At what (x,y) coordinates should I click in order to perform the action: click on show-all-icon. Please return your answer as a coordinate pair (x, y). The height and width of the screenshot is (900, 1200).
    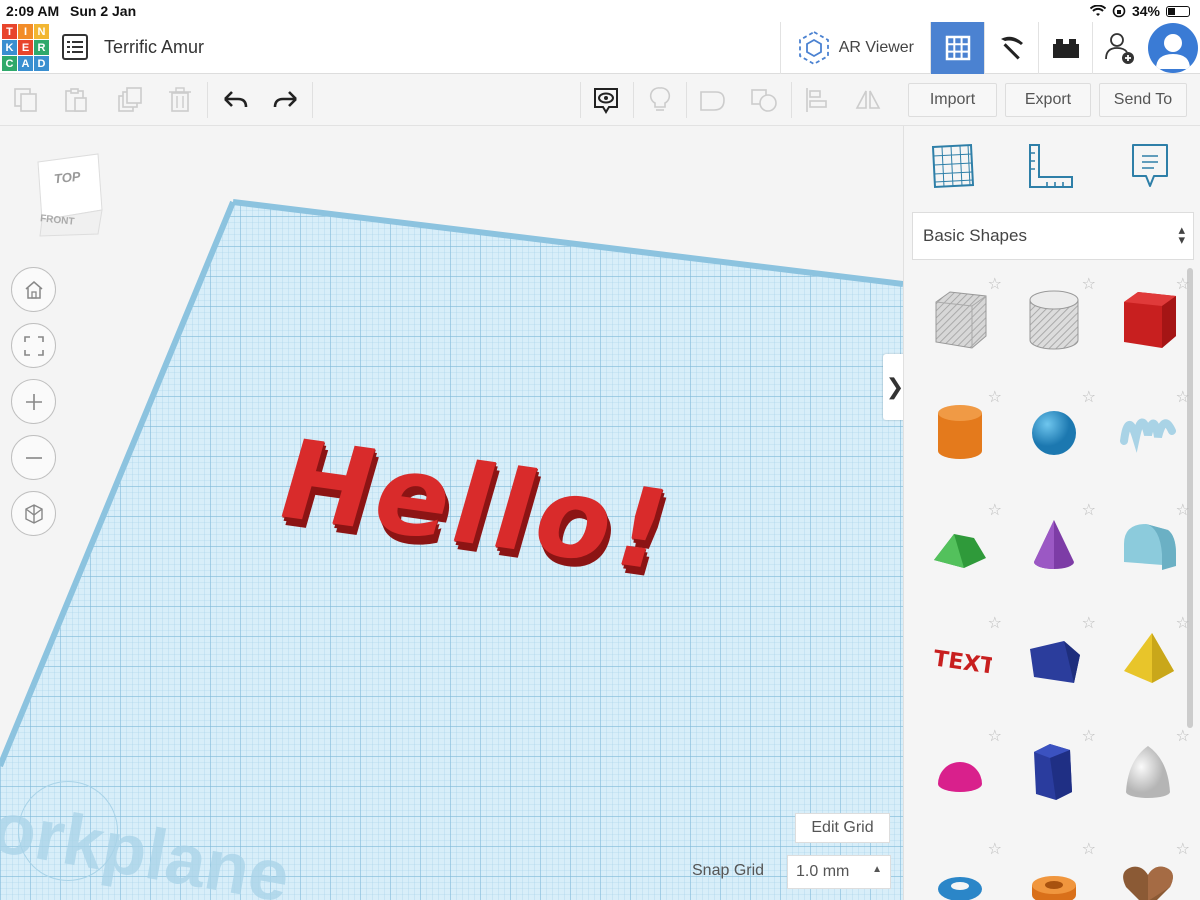
    Looking at the image, I should click on (606, 100).